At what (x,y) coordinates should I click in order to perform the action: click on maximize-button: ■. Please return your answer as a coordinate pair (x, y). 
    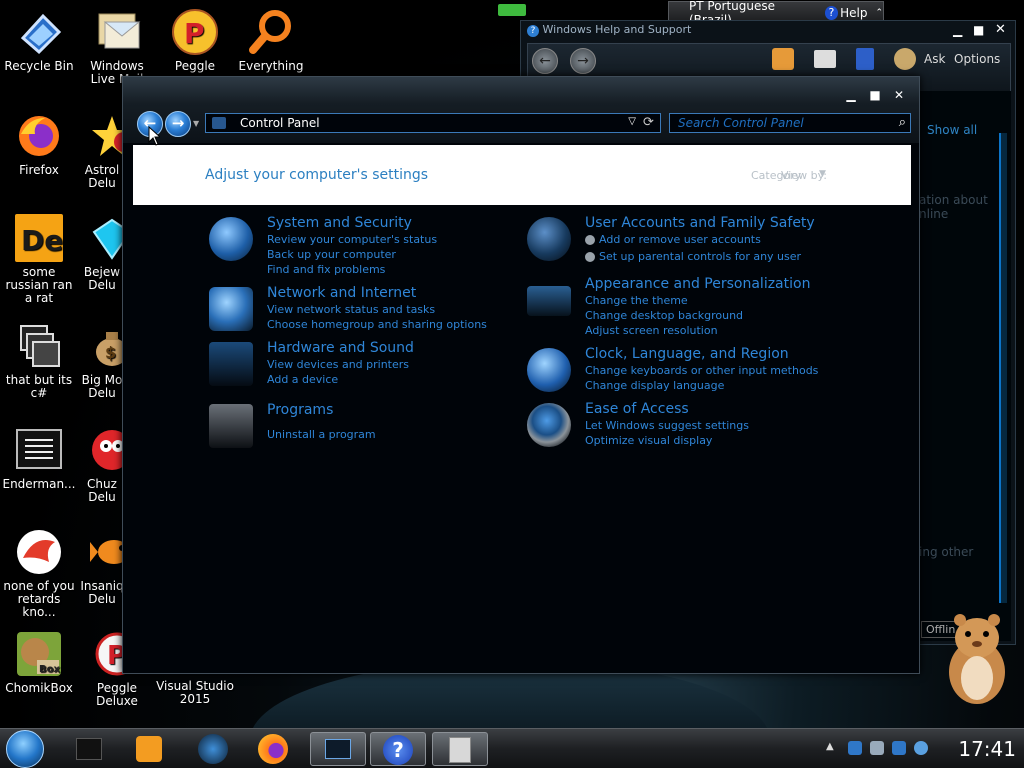
    Looking at the image, I should click on (875, 95).